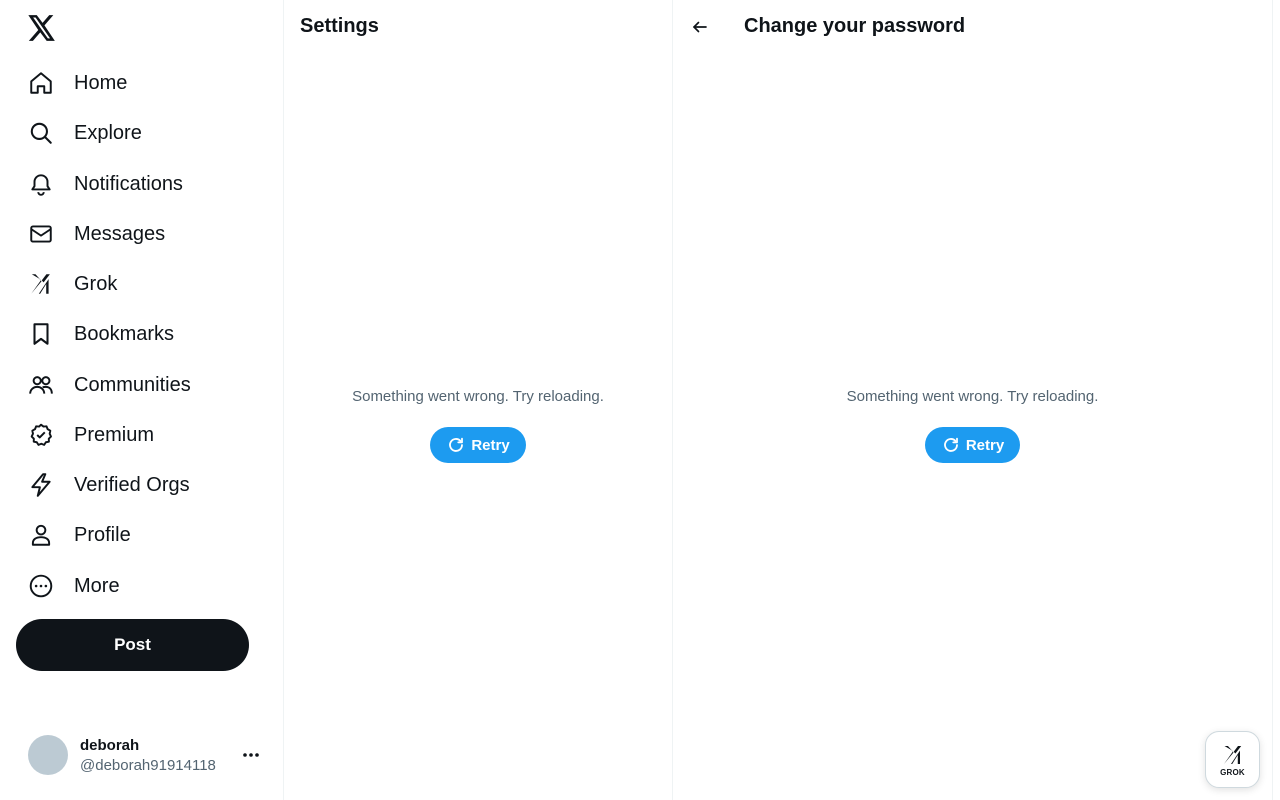 This screenshot has height=800, width=1280. I want to click on avatar, so click(48, 755).